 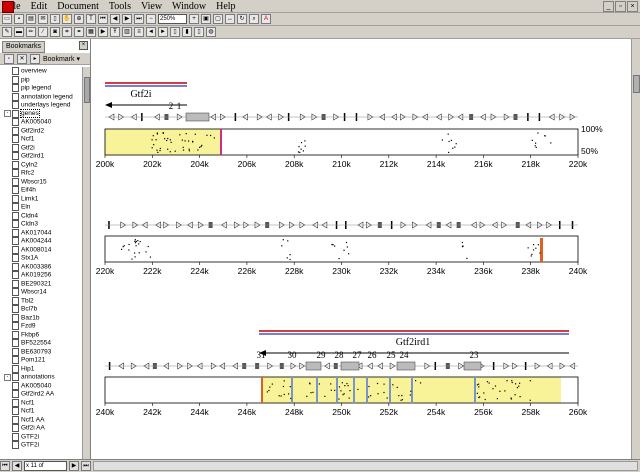 I want to click on stamp-tool-icon: ◙, so click(x=55, y=32).